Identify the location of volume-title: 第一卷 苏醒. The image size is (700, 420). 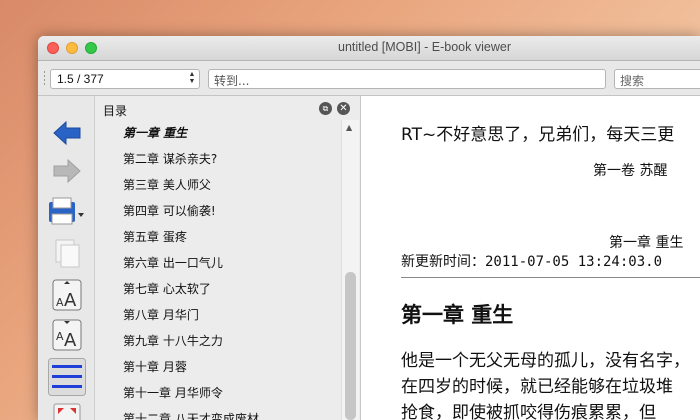
(630, 171).